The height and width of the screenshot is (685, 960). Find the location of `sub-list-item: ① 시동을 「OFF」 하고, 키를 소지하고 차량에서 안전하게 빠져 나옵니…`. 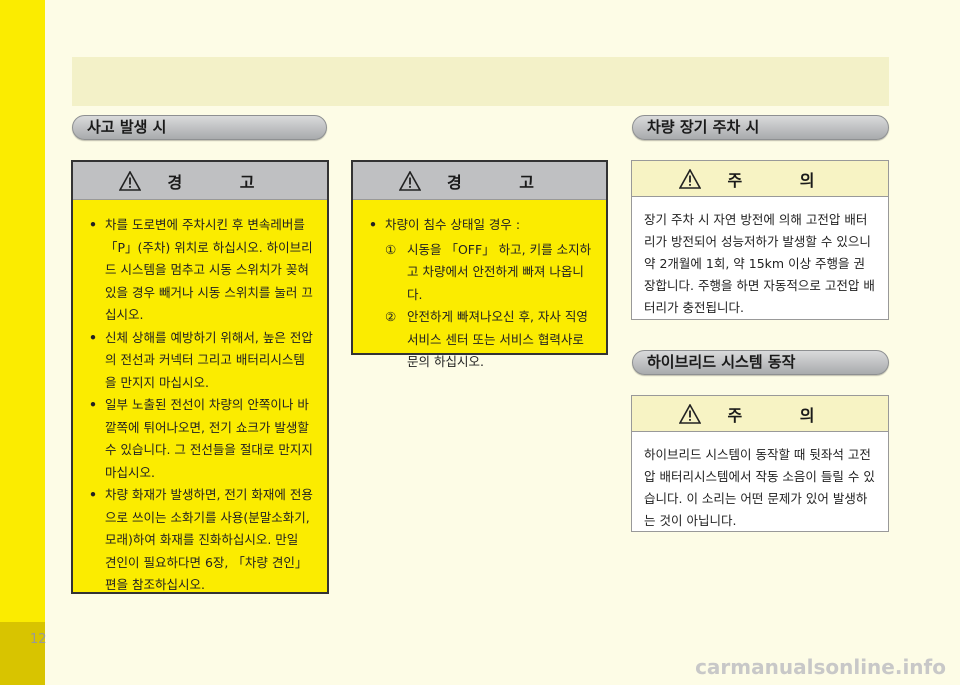

sub-list-item: ① 시동을 「OFF」 하고, 키를 소지하고 차량에서 안전하게 빠져 나옵니… is located at coordinates (488, 273).